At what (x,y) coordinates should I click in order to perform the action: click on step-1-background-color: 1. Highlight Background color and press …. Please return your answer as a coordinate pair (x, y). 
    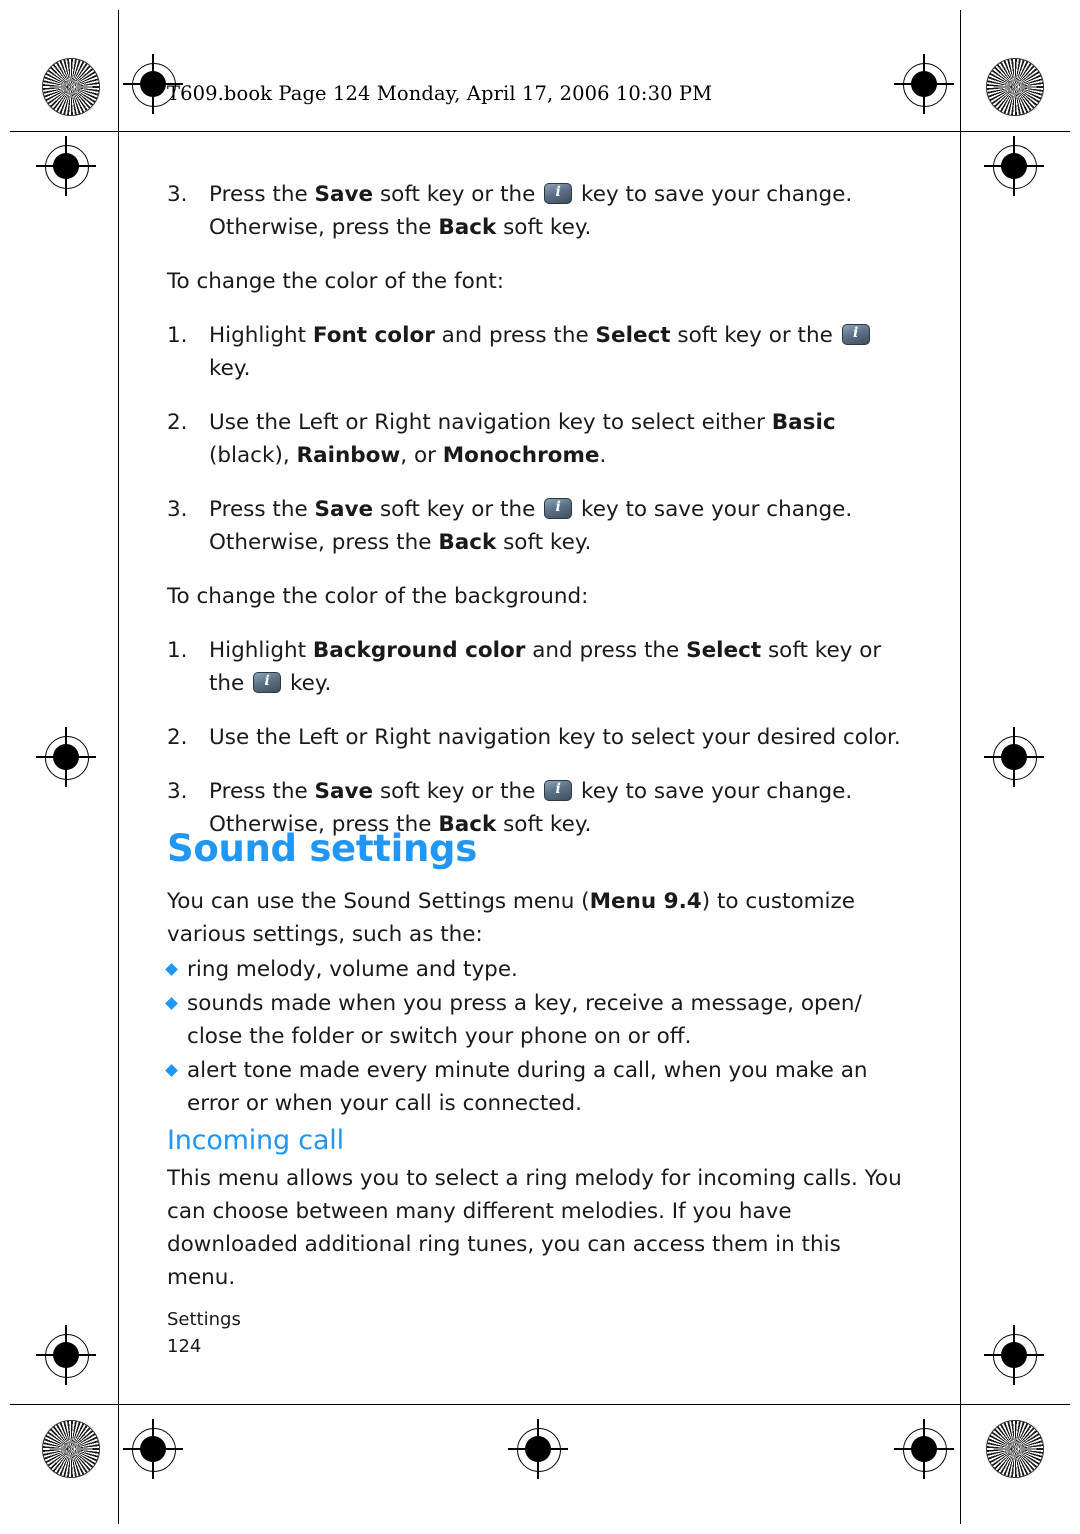
    Looking at the image, I should click on (537, 667).